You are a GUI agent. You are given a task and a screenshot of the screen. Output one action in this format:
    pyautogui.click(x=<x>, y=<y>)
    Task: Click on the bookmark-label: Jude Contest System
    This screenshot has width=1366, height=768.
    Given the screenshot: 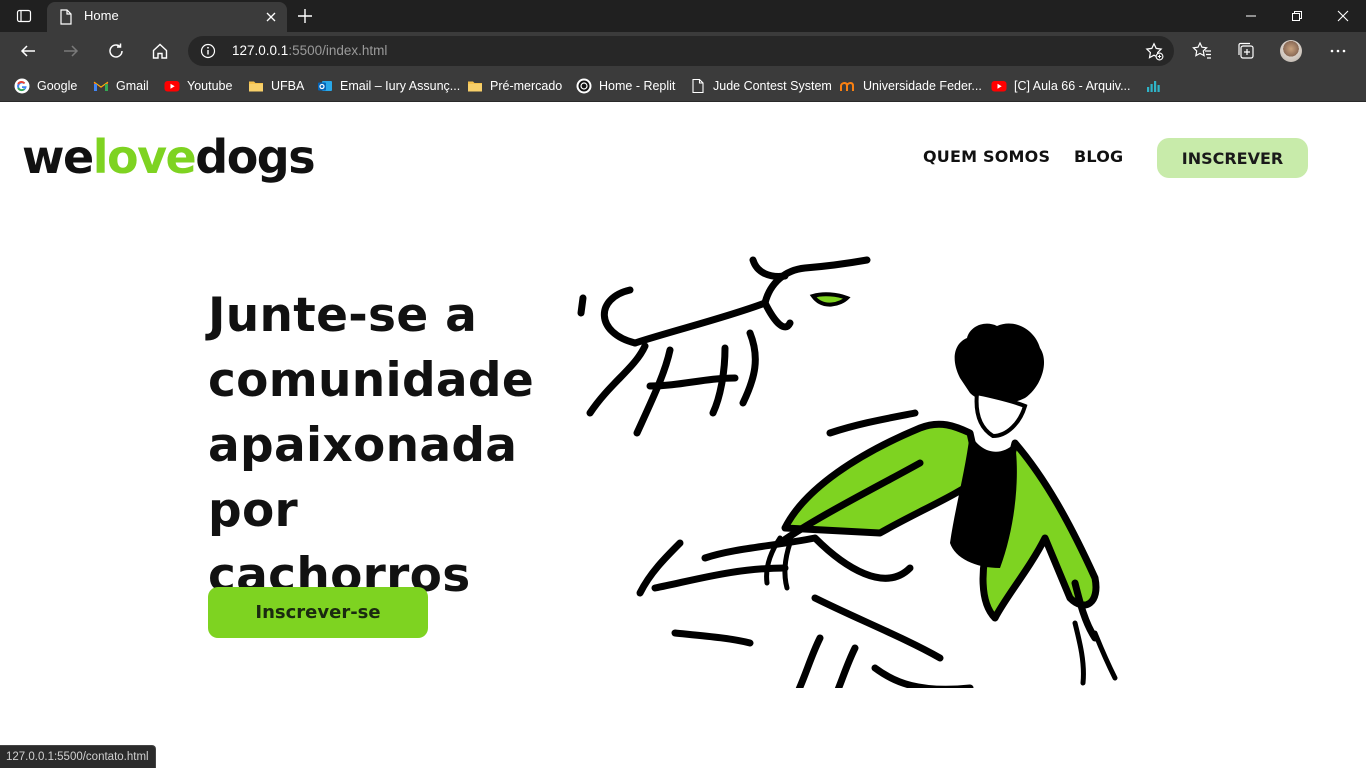 What is the action you would take?
    pyautogui.click(x=772, y=86)
    